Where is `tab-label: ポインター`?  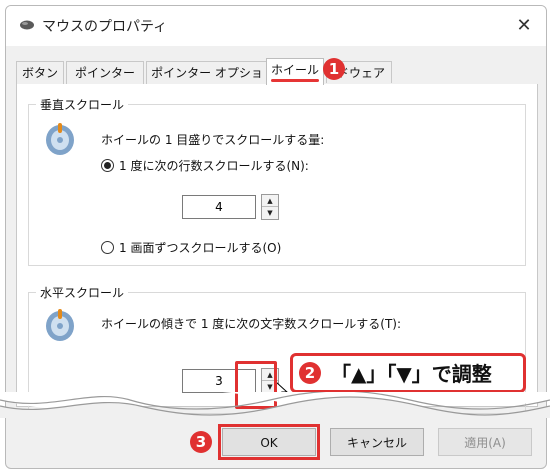 tab-label: ポインター is located at coordinates (104, 73).